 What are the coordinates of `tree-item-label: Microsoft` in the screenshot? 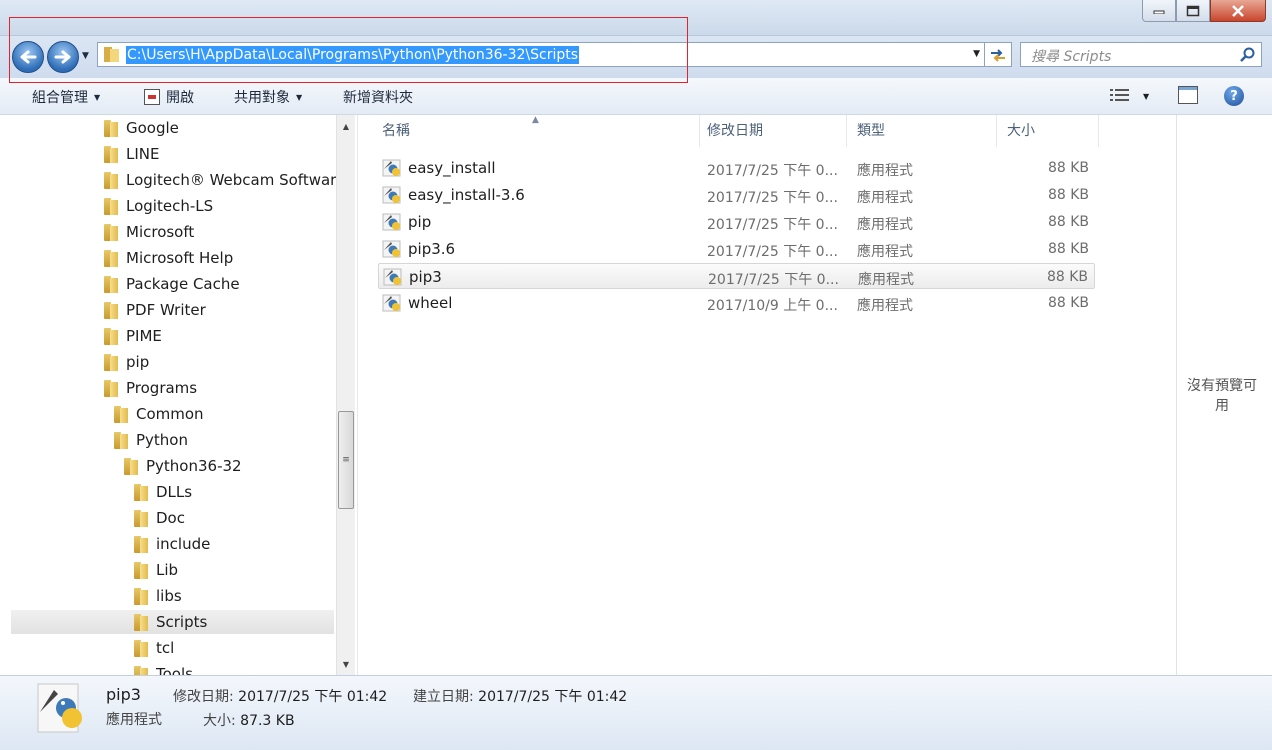 It's located at (160, 232).